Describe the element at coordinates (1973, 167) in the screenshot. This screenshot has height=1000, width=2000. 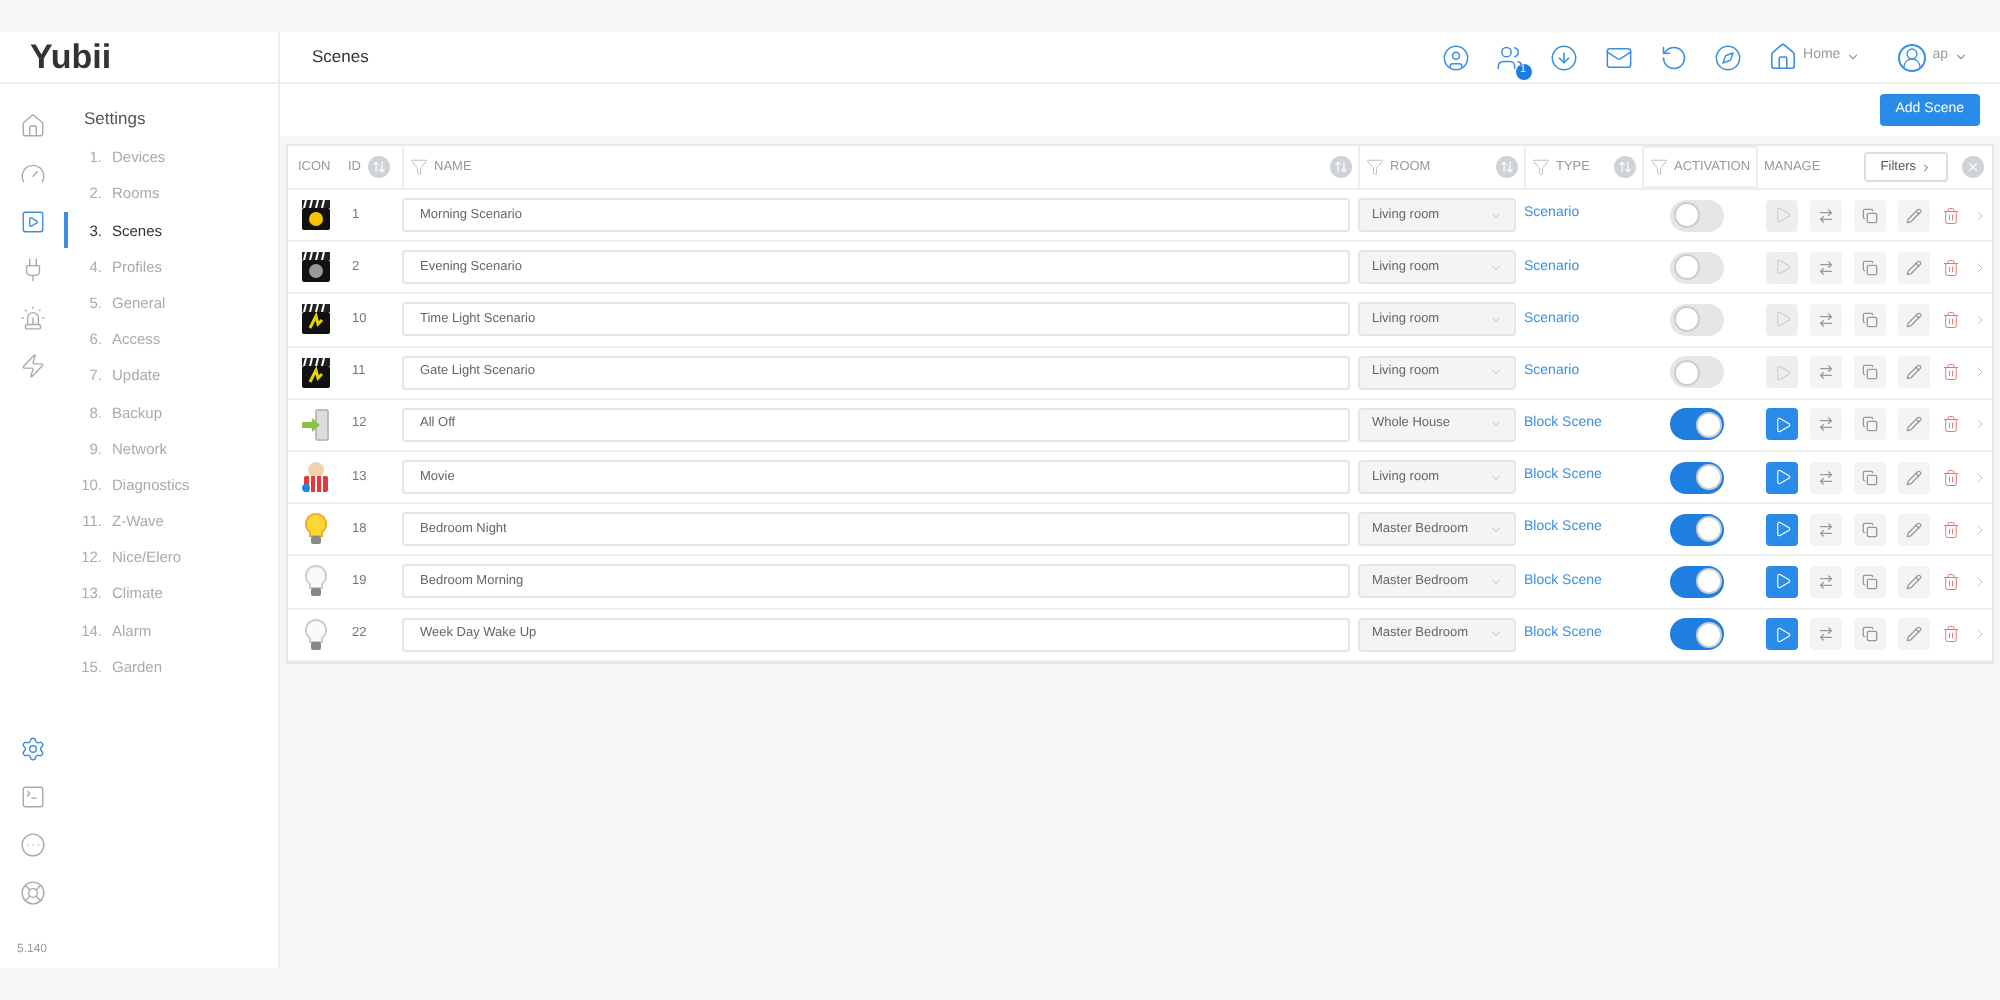
I see `clear-button` at that location.